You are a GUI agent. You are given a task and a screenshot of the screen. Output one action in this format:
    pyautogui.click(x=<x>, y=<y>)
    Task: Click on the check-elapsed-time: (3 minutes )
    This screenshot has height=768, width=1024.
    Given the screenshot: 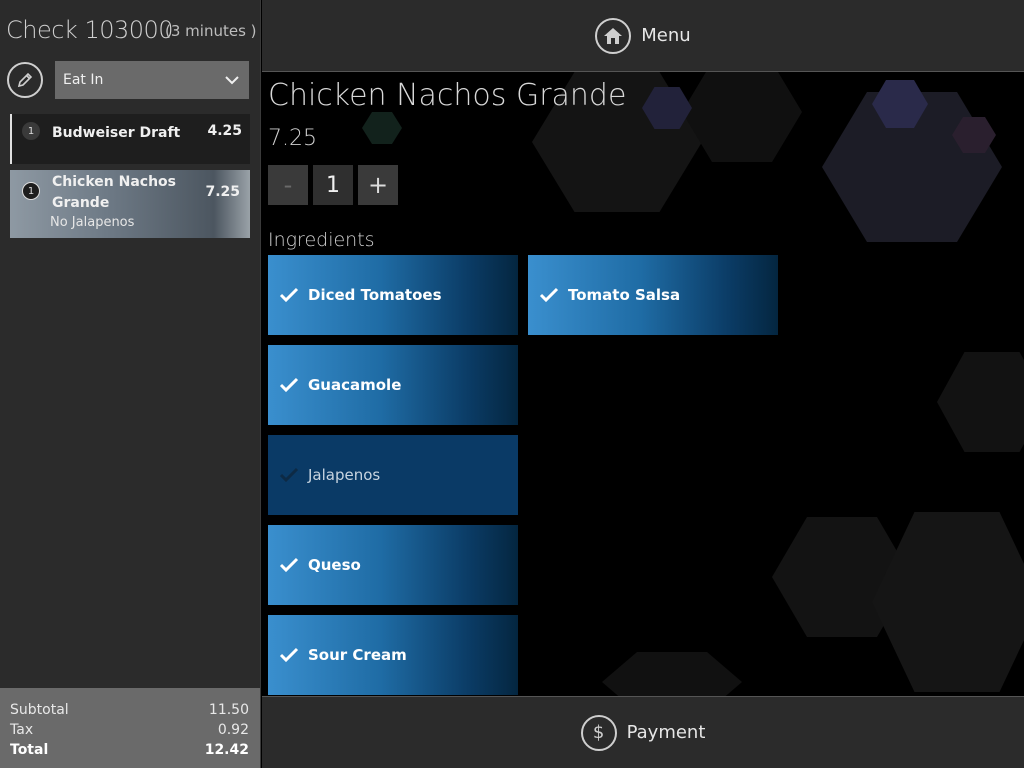 What is the action you would take?
    pyautogui.click(x=211, y=31)
    